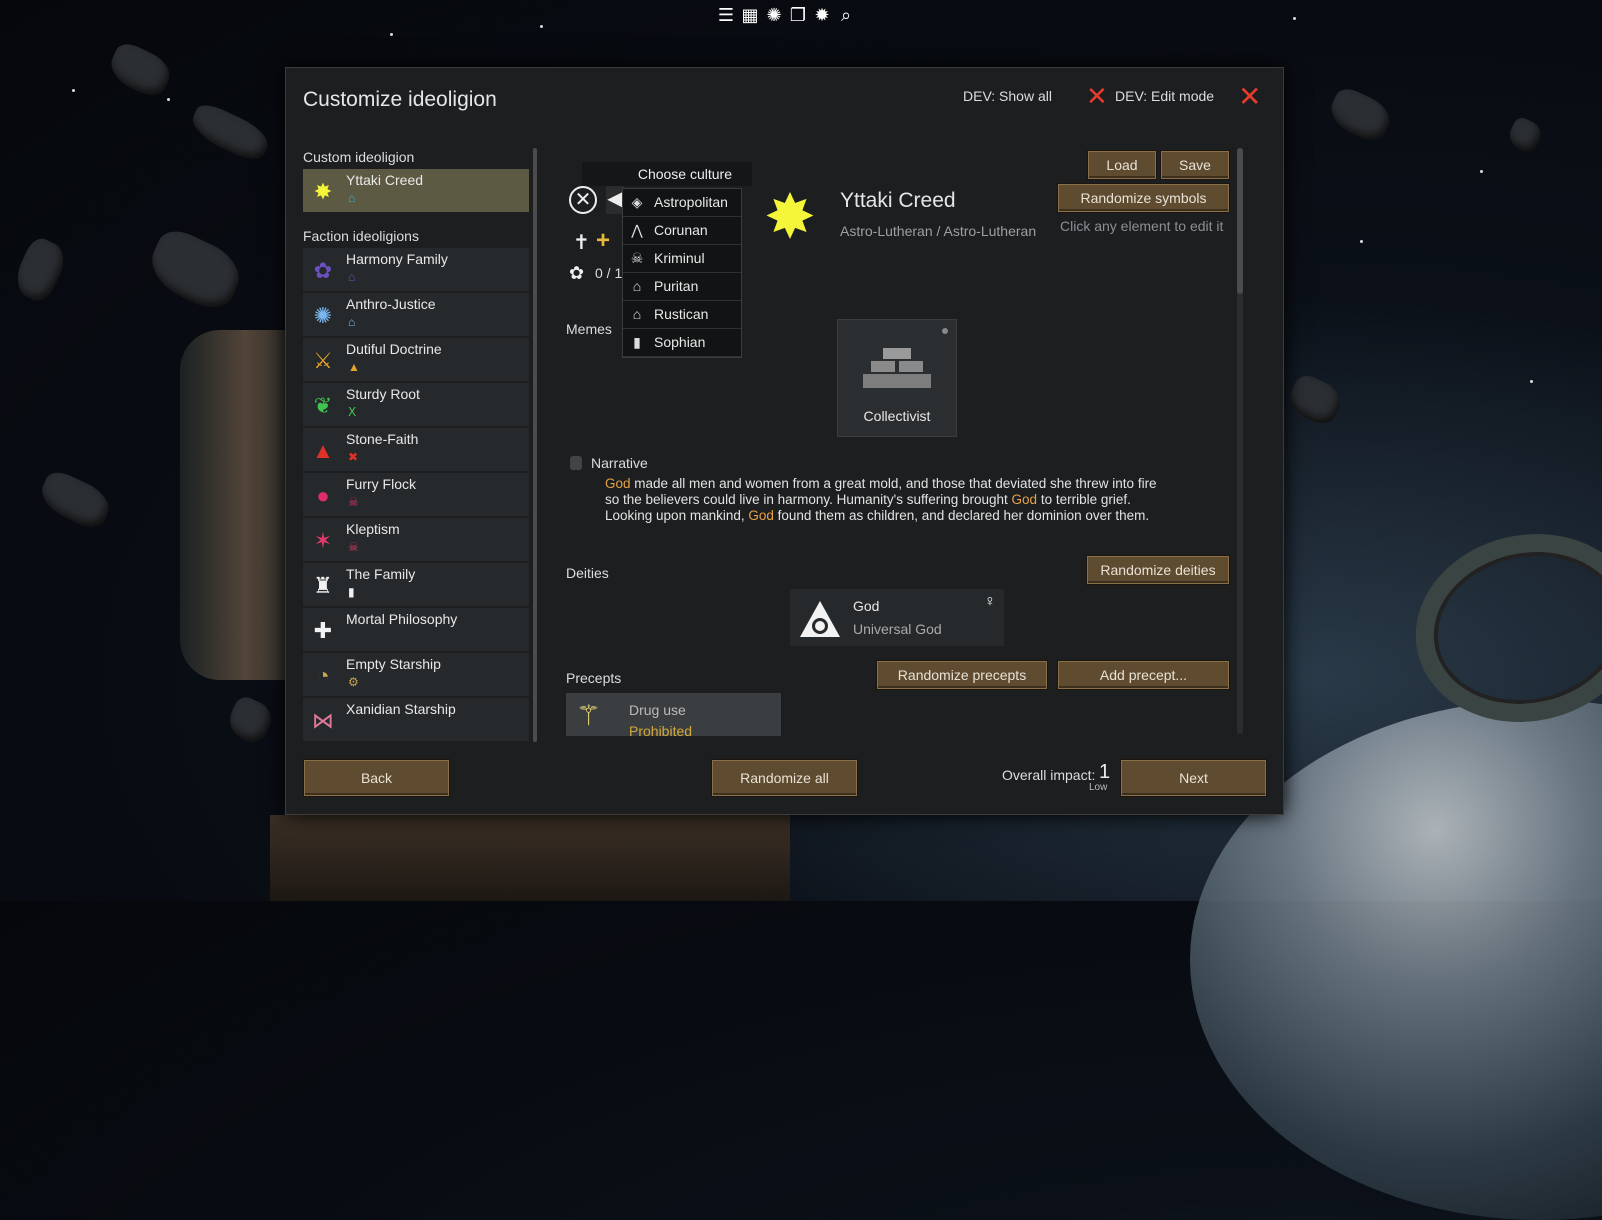 This screenshot has height=1220, width=1602. I want to click on precept-card: ⚚ Drug use Prohibited, so click(673, 714).